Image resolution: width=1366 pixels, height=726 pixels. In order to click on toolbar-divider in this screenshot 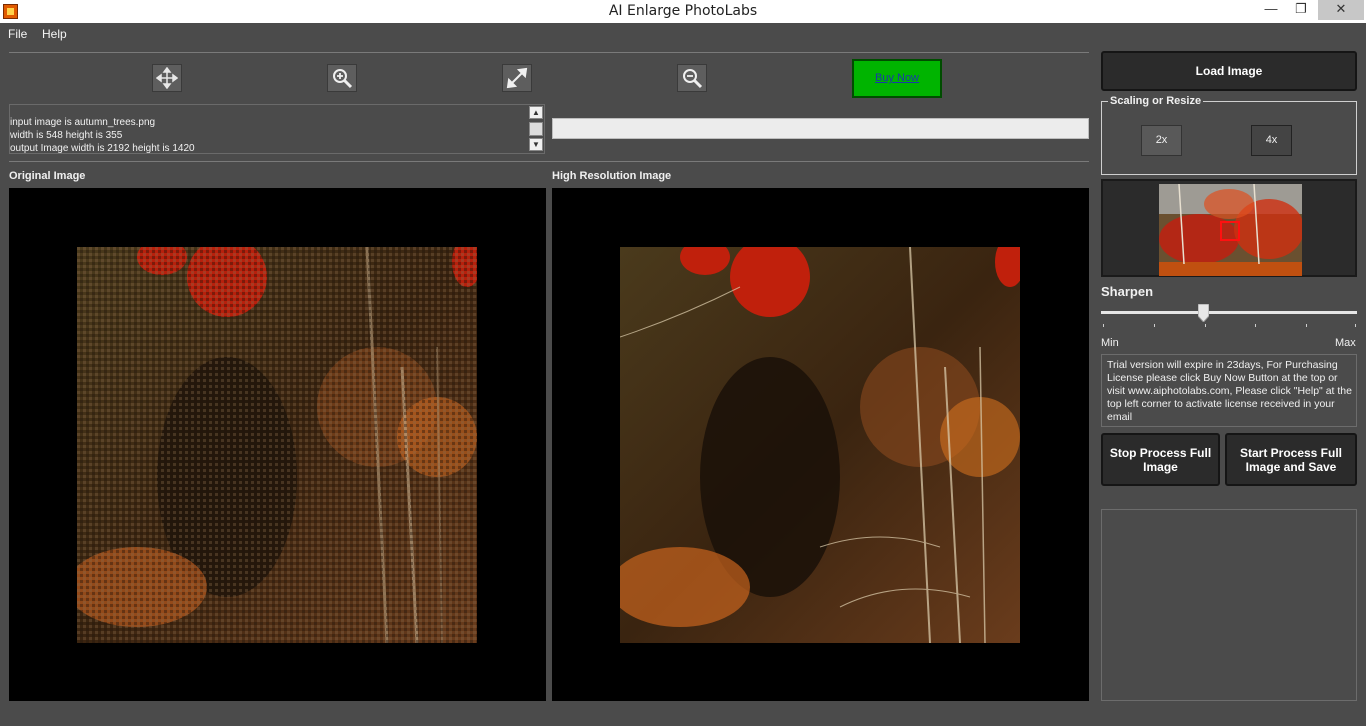, I will do `click(549, 52)`.